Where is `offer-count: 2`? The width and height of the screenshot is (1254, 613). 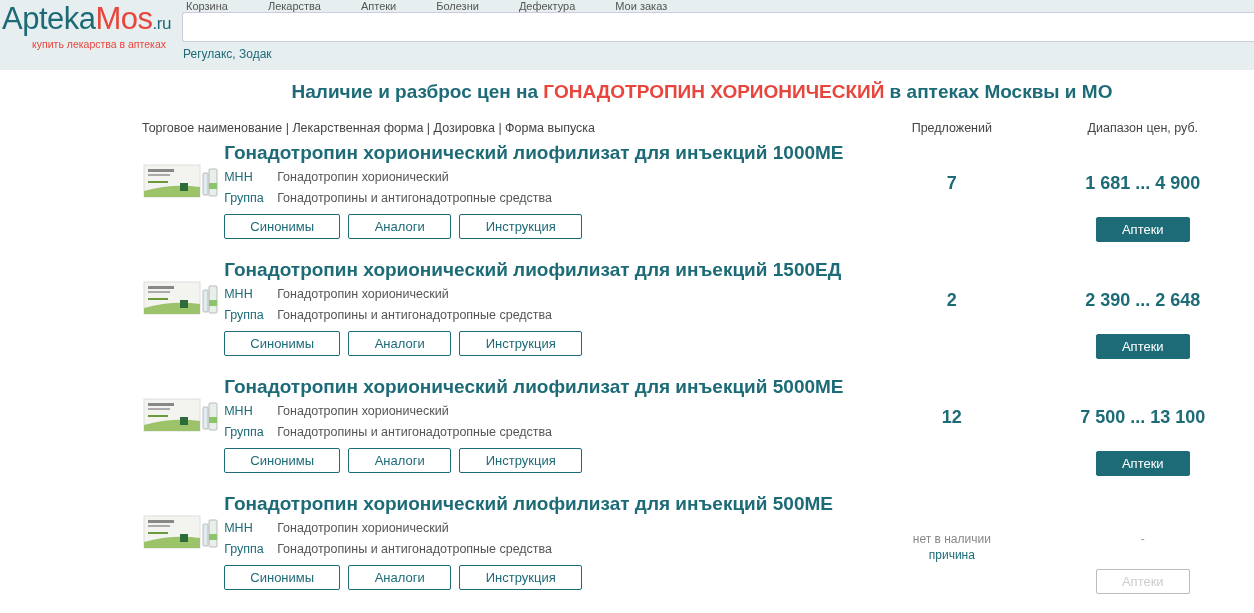
offer-count: 2 is located at coordinates (951, 300).